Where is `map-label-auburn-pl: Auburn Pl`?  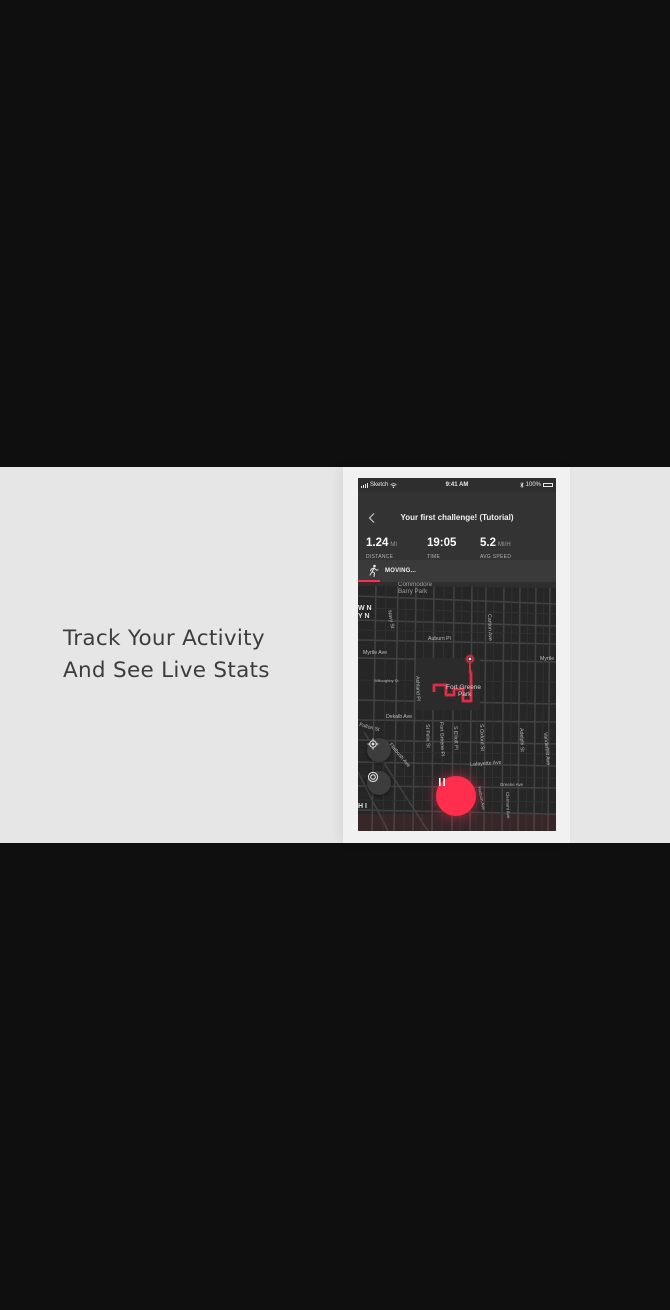
map-label-auburn-pl: Auburn Pl is located at coordinates (439, 639).